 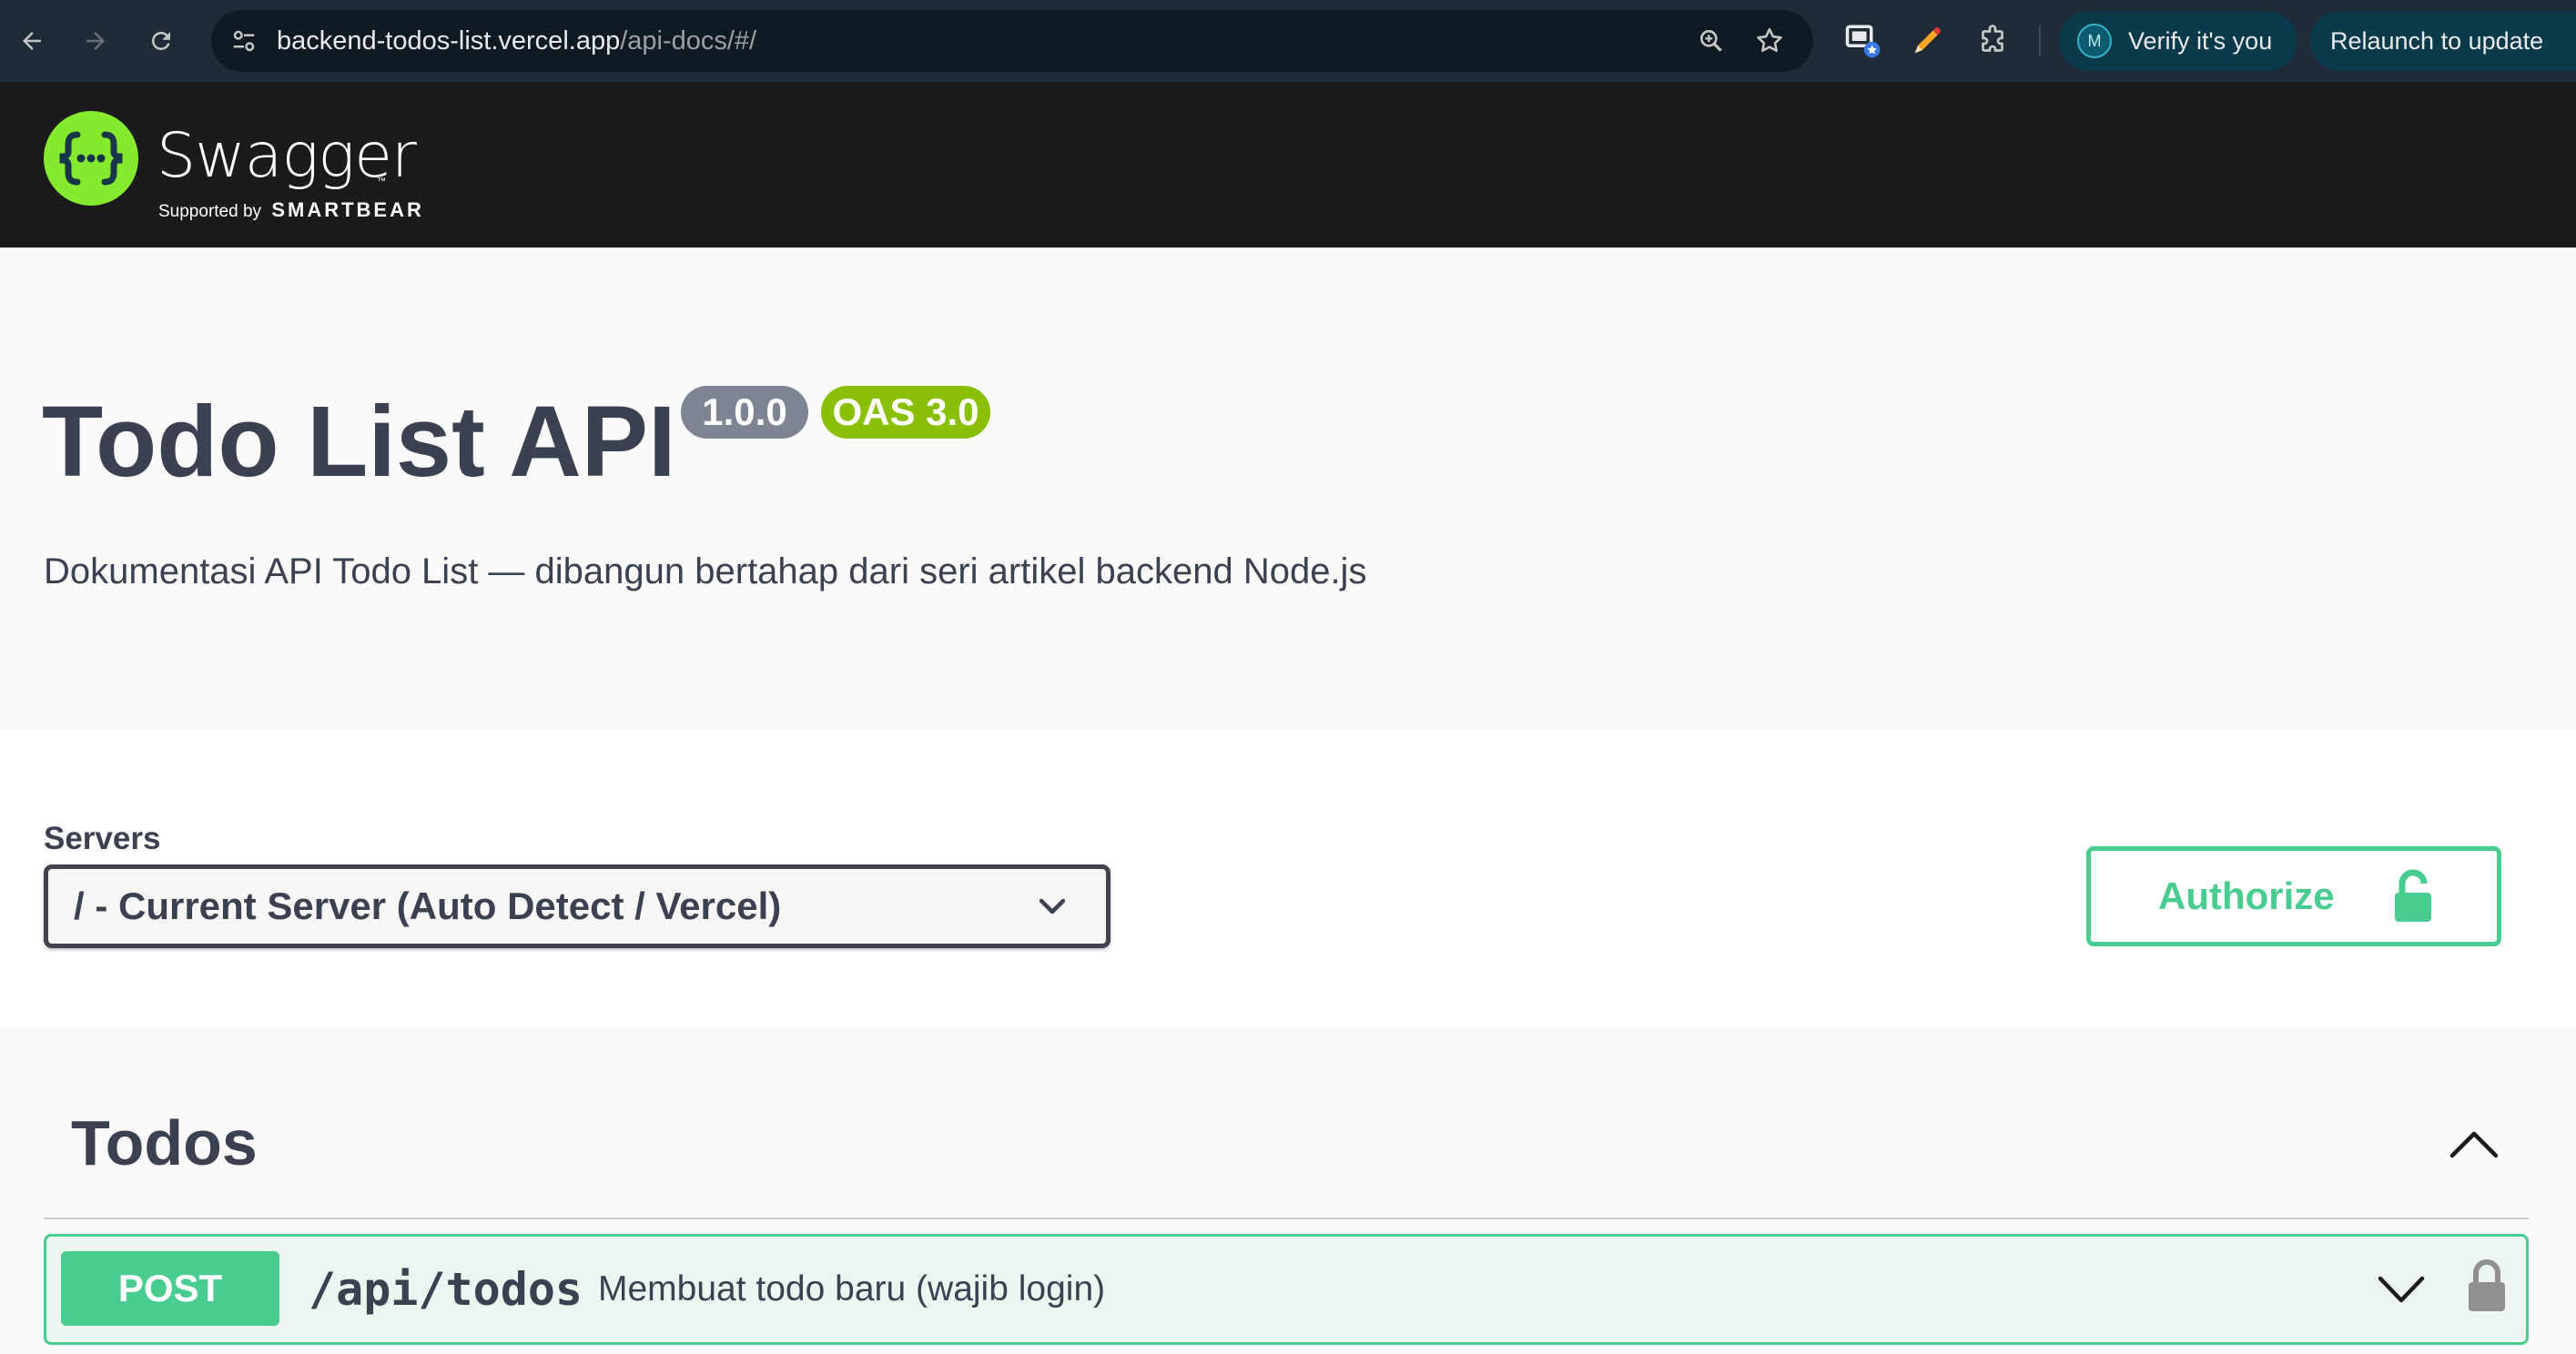 What do you see at coordinates (1288, 165) in the screenshot?
I see `swagger-topbar: Swagger ™ Supported by SMARTBEAR` at bounding box center [1288, 165].